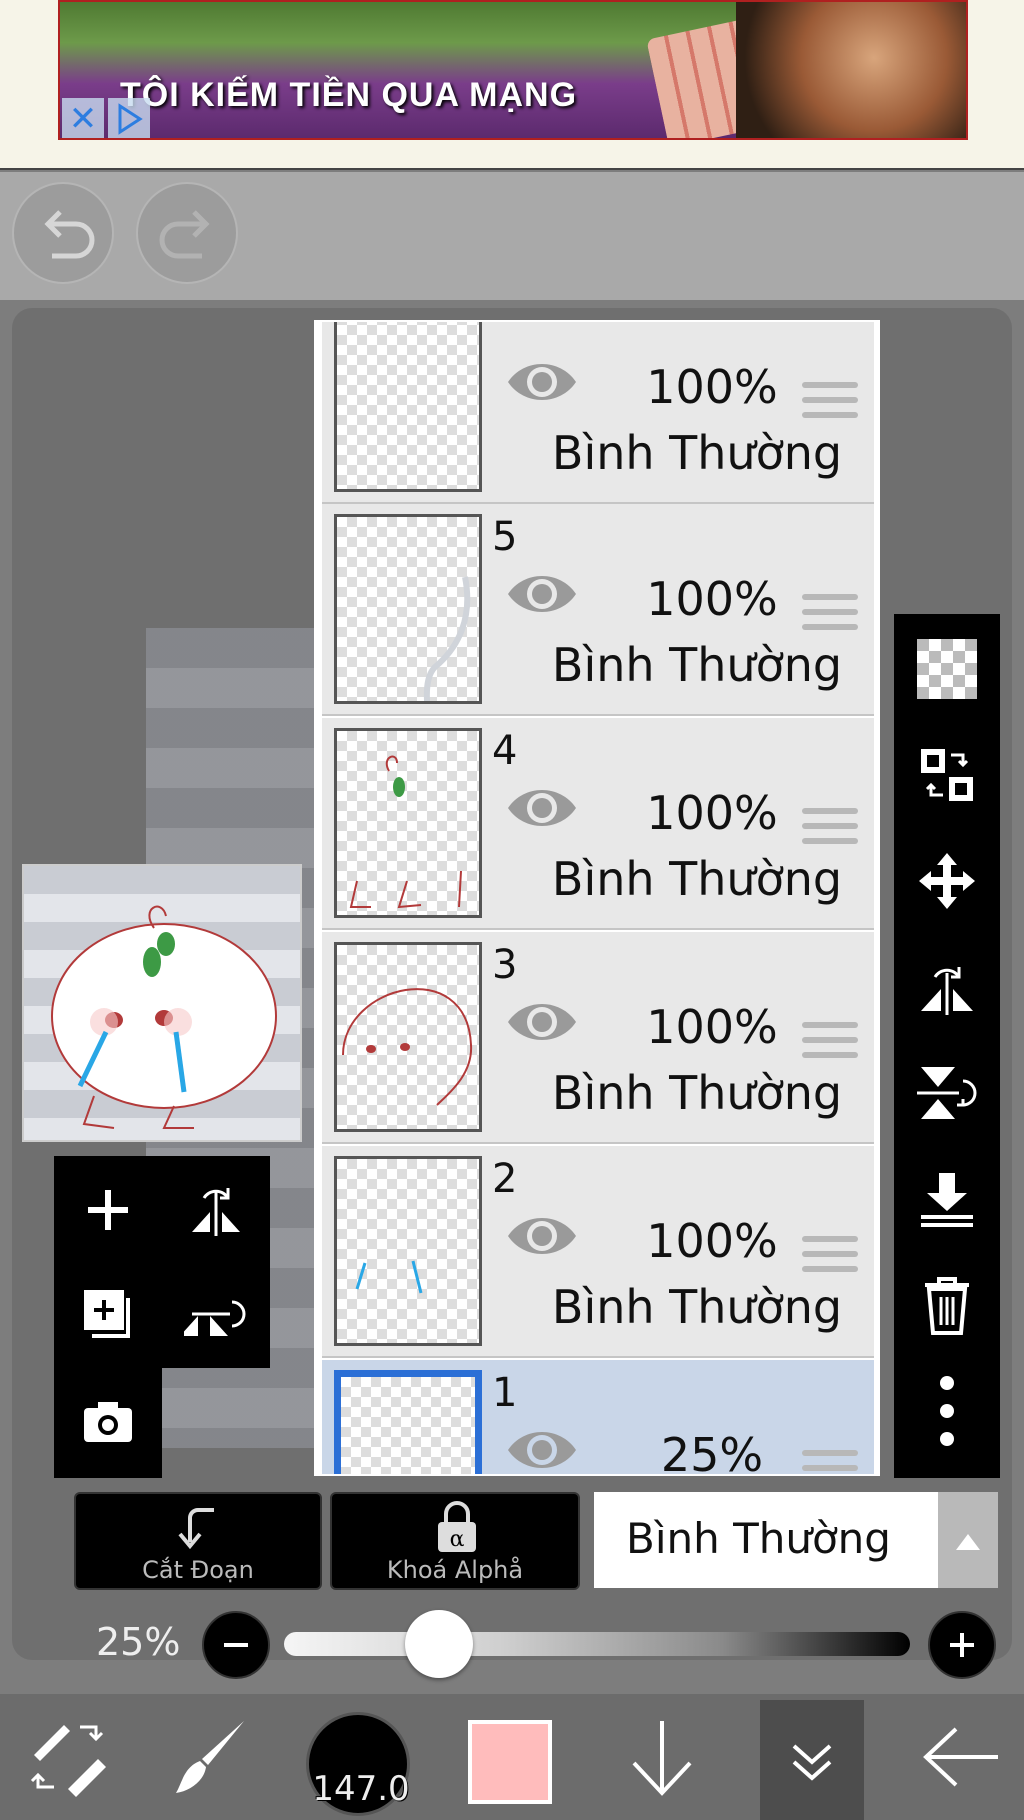 Image resolution: width=1024 pixels, height=1820 pixels. I want to click on opacity-value: 25%, so click(138, 1642).